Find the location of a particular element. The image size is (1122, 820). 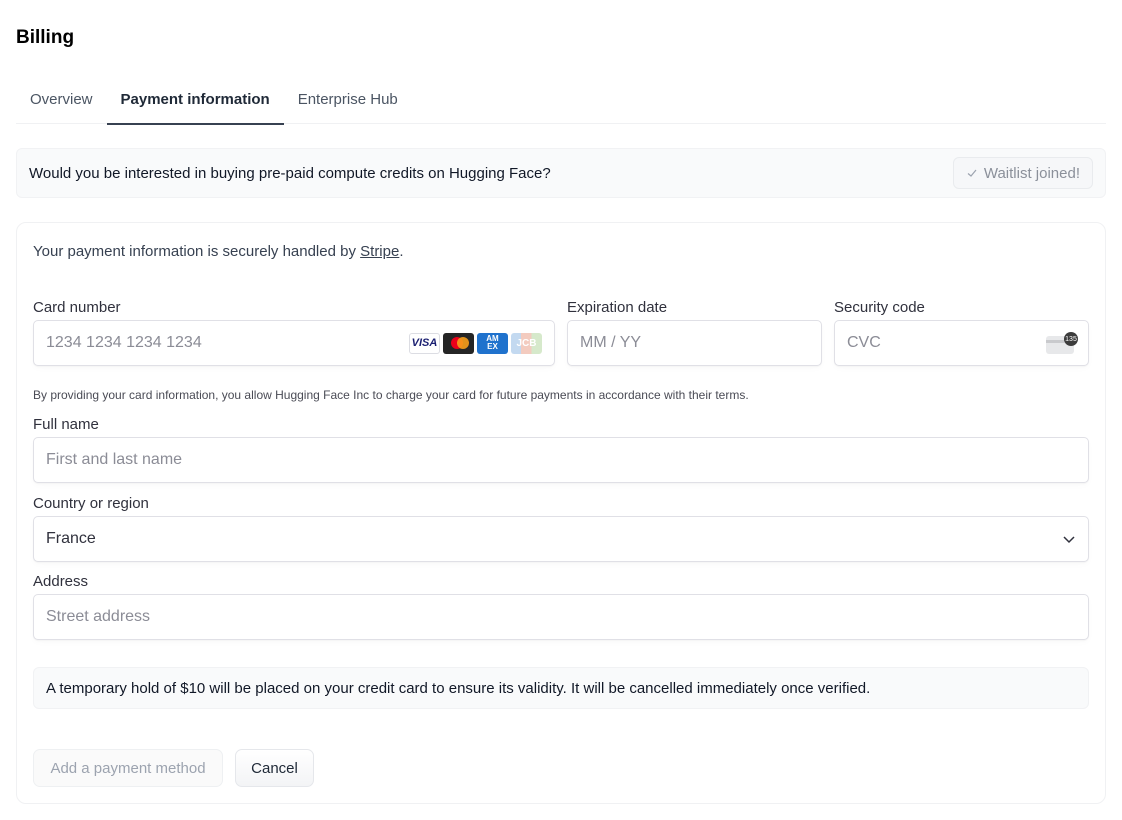

cancel-button: Cancel is located at coordinates (274, 768).